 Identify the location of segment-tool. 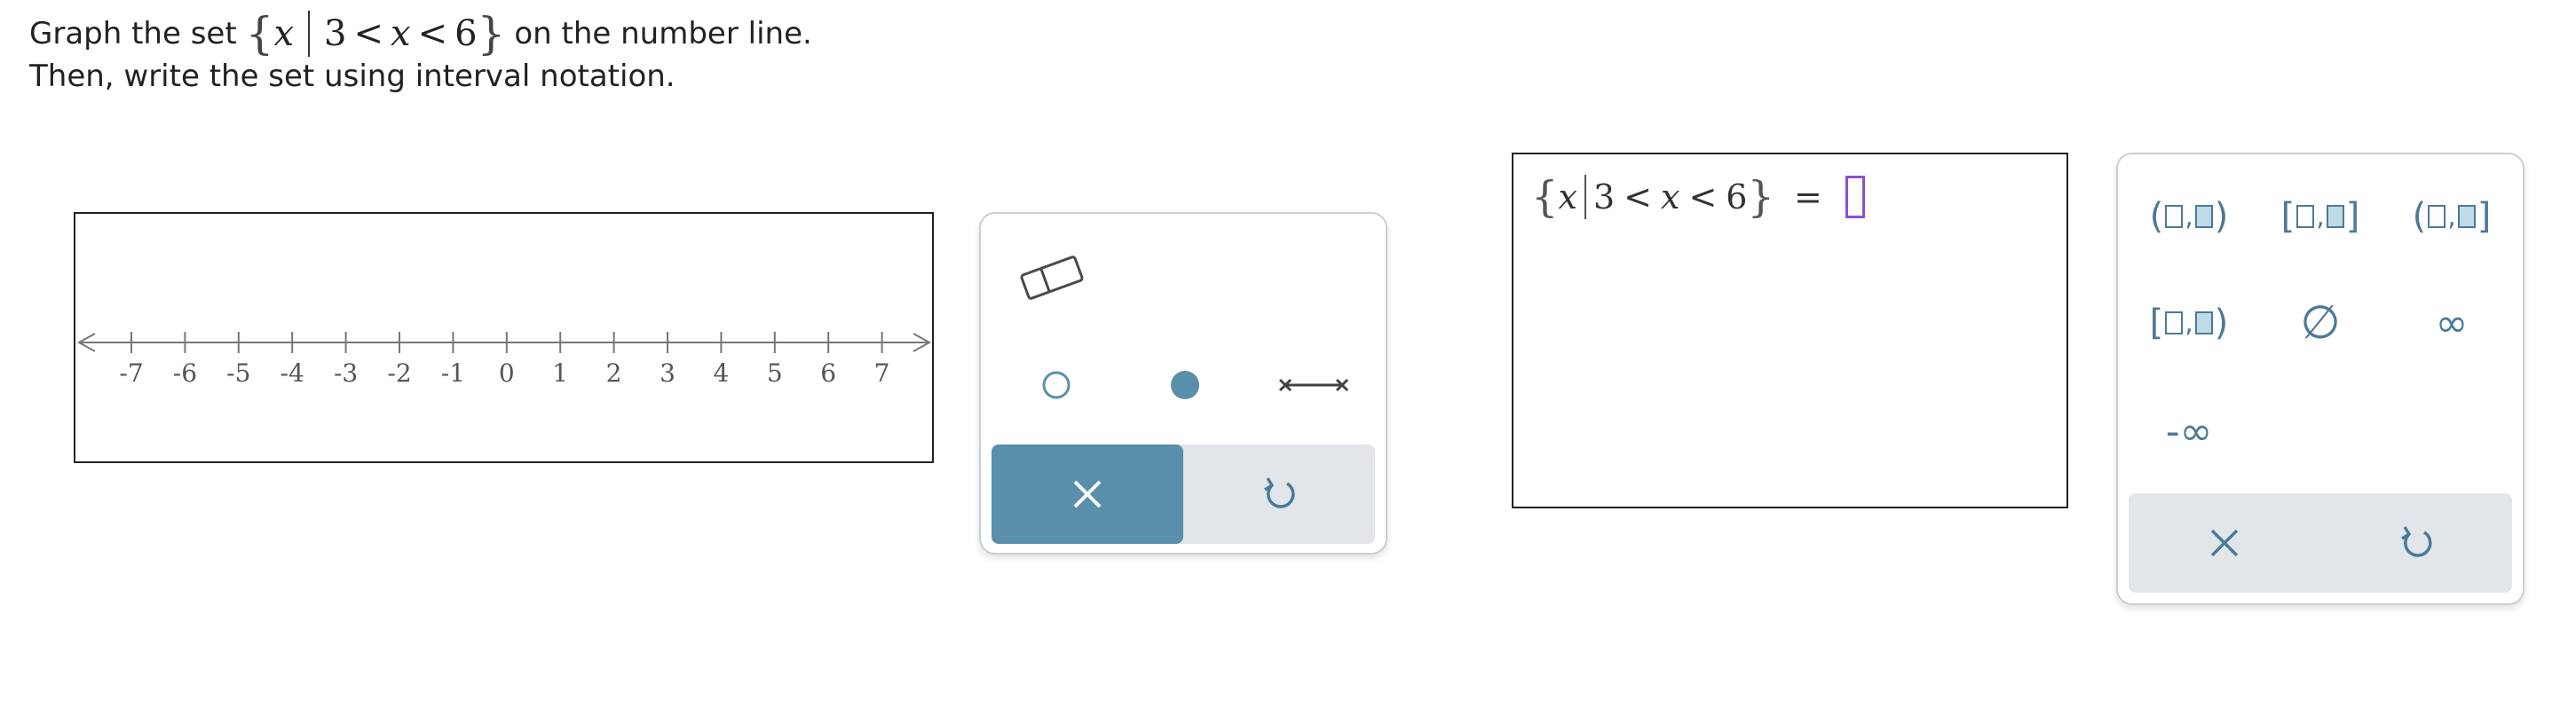
(1313, 385).